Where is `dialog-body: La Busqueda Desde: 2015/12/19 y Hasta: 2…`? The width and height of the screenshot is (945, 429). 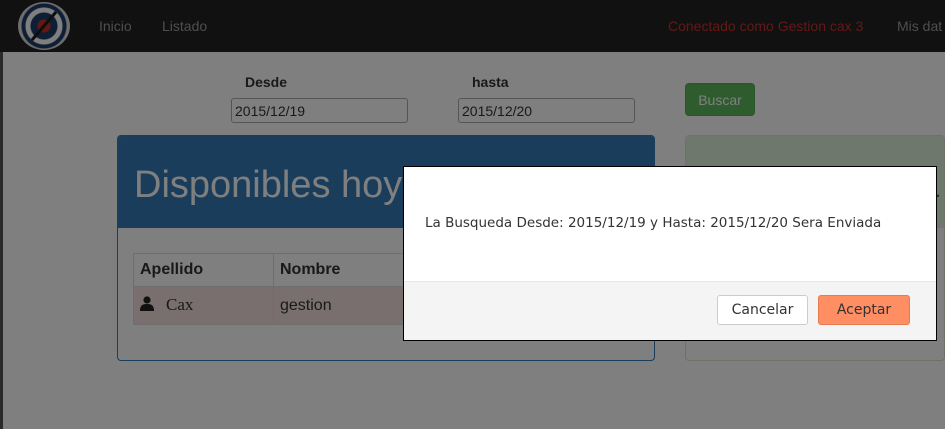 dialog-body: La Busqueda Desde: 2015/12/19 y Hasta: 2… is located at coordinates (670, 224).